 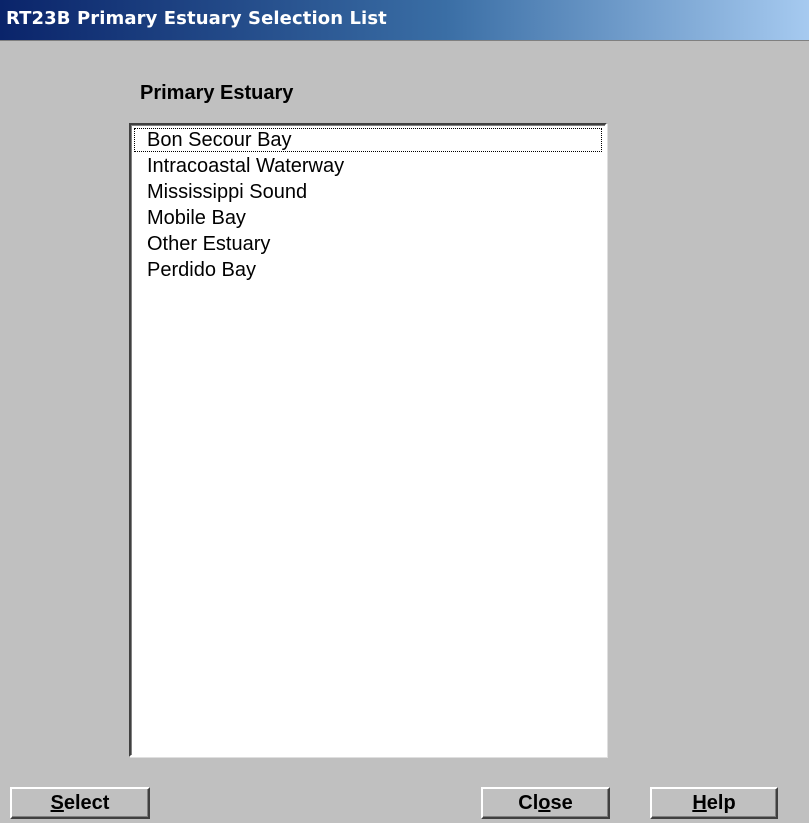 What do you see at coordinates (368, 270) in the screenshot?
I see `list-item-perdido-bay: Perdido Bay` at bounding box center [368, 270].